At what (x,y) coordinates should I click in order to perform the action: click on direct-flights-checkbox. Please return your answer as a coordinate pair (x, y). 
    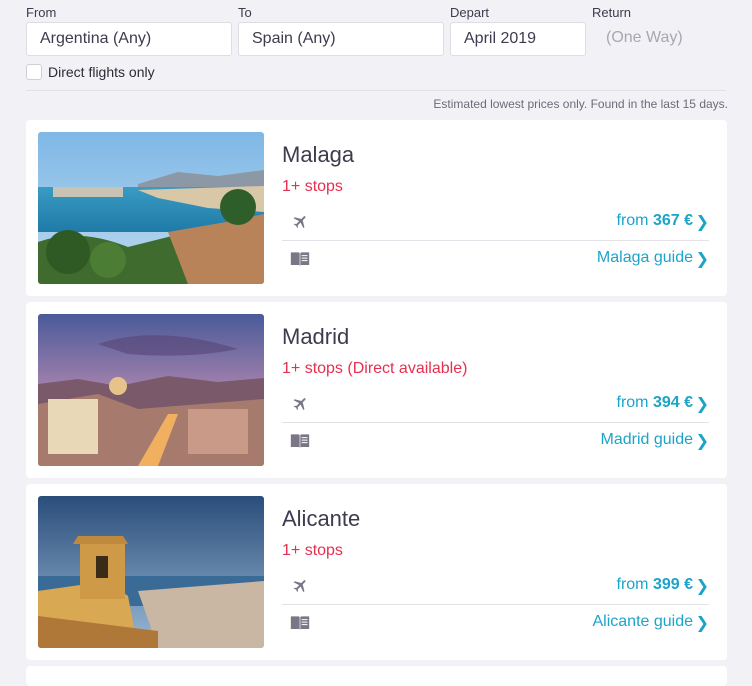
    Looking at the image, I should click on (34, 72).